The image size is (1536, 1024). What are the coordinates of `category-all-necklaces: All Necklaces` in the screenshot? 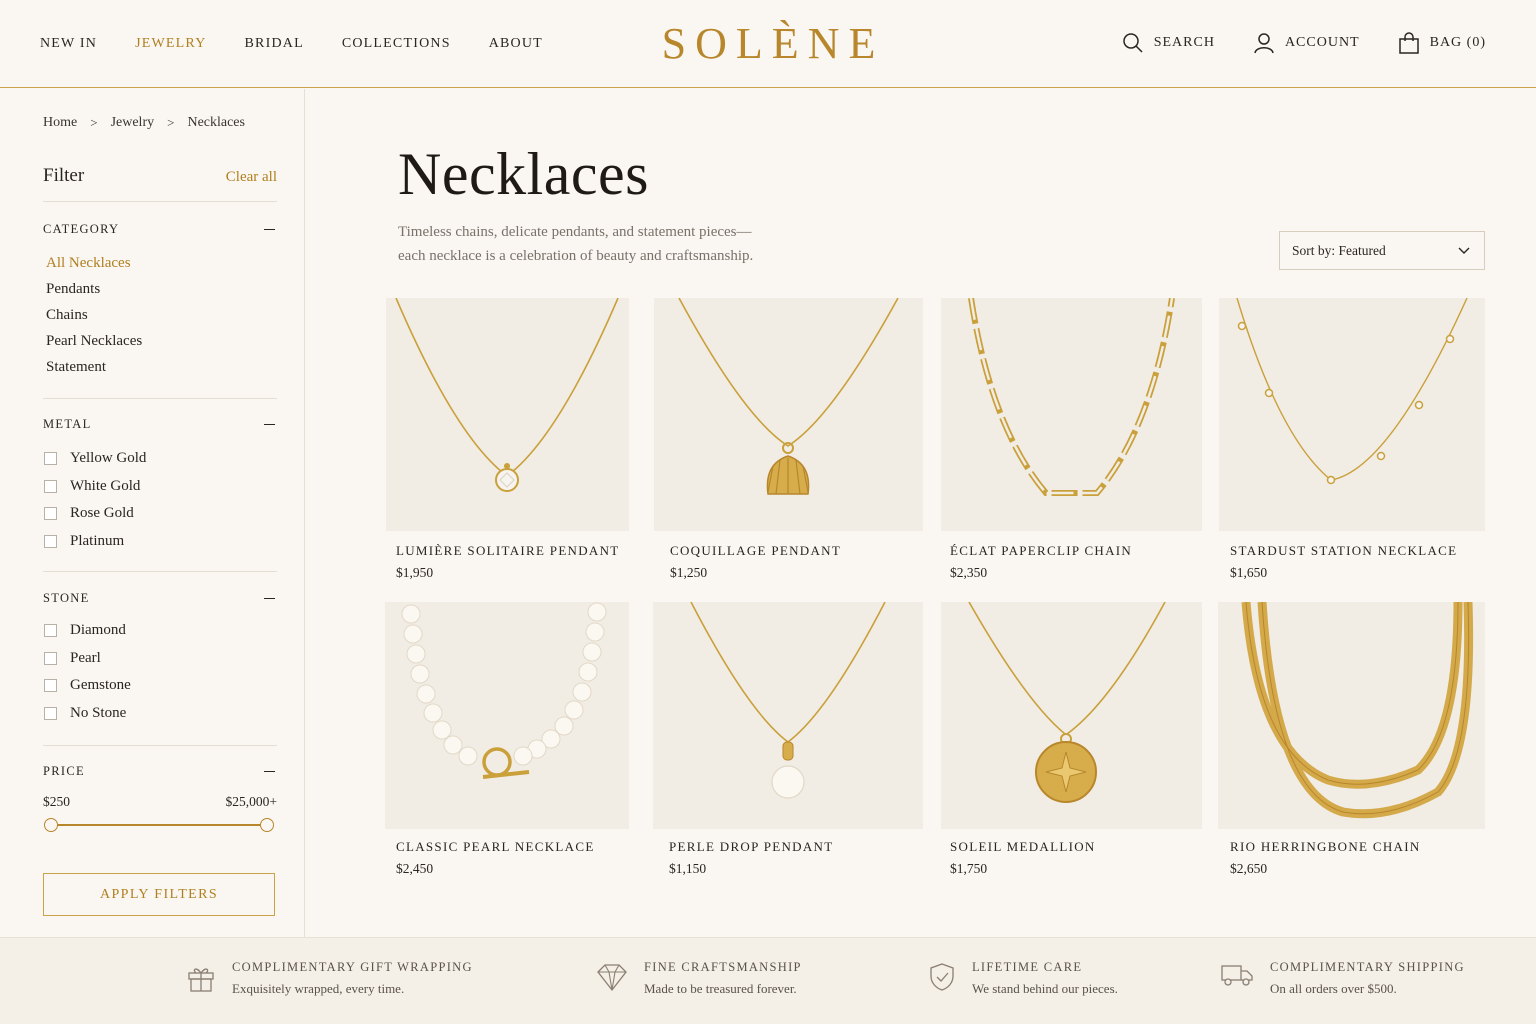 It's located at (94, 266).